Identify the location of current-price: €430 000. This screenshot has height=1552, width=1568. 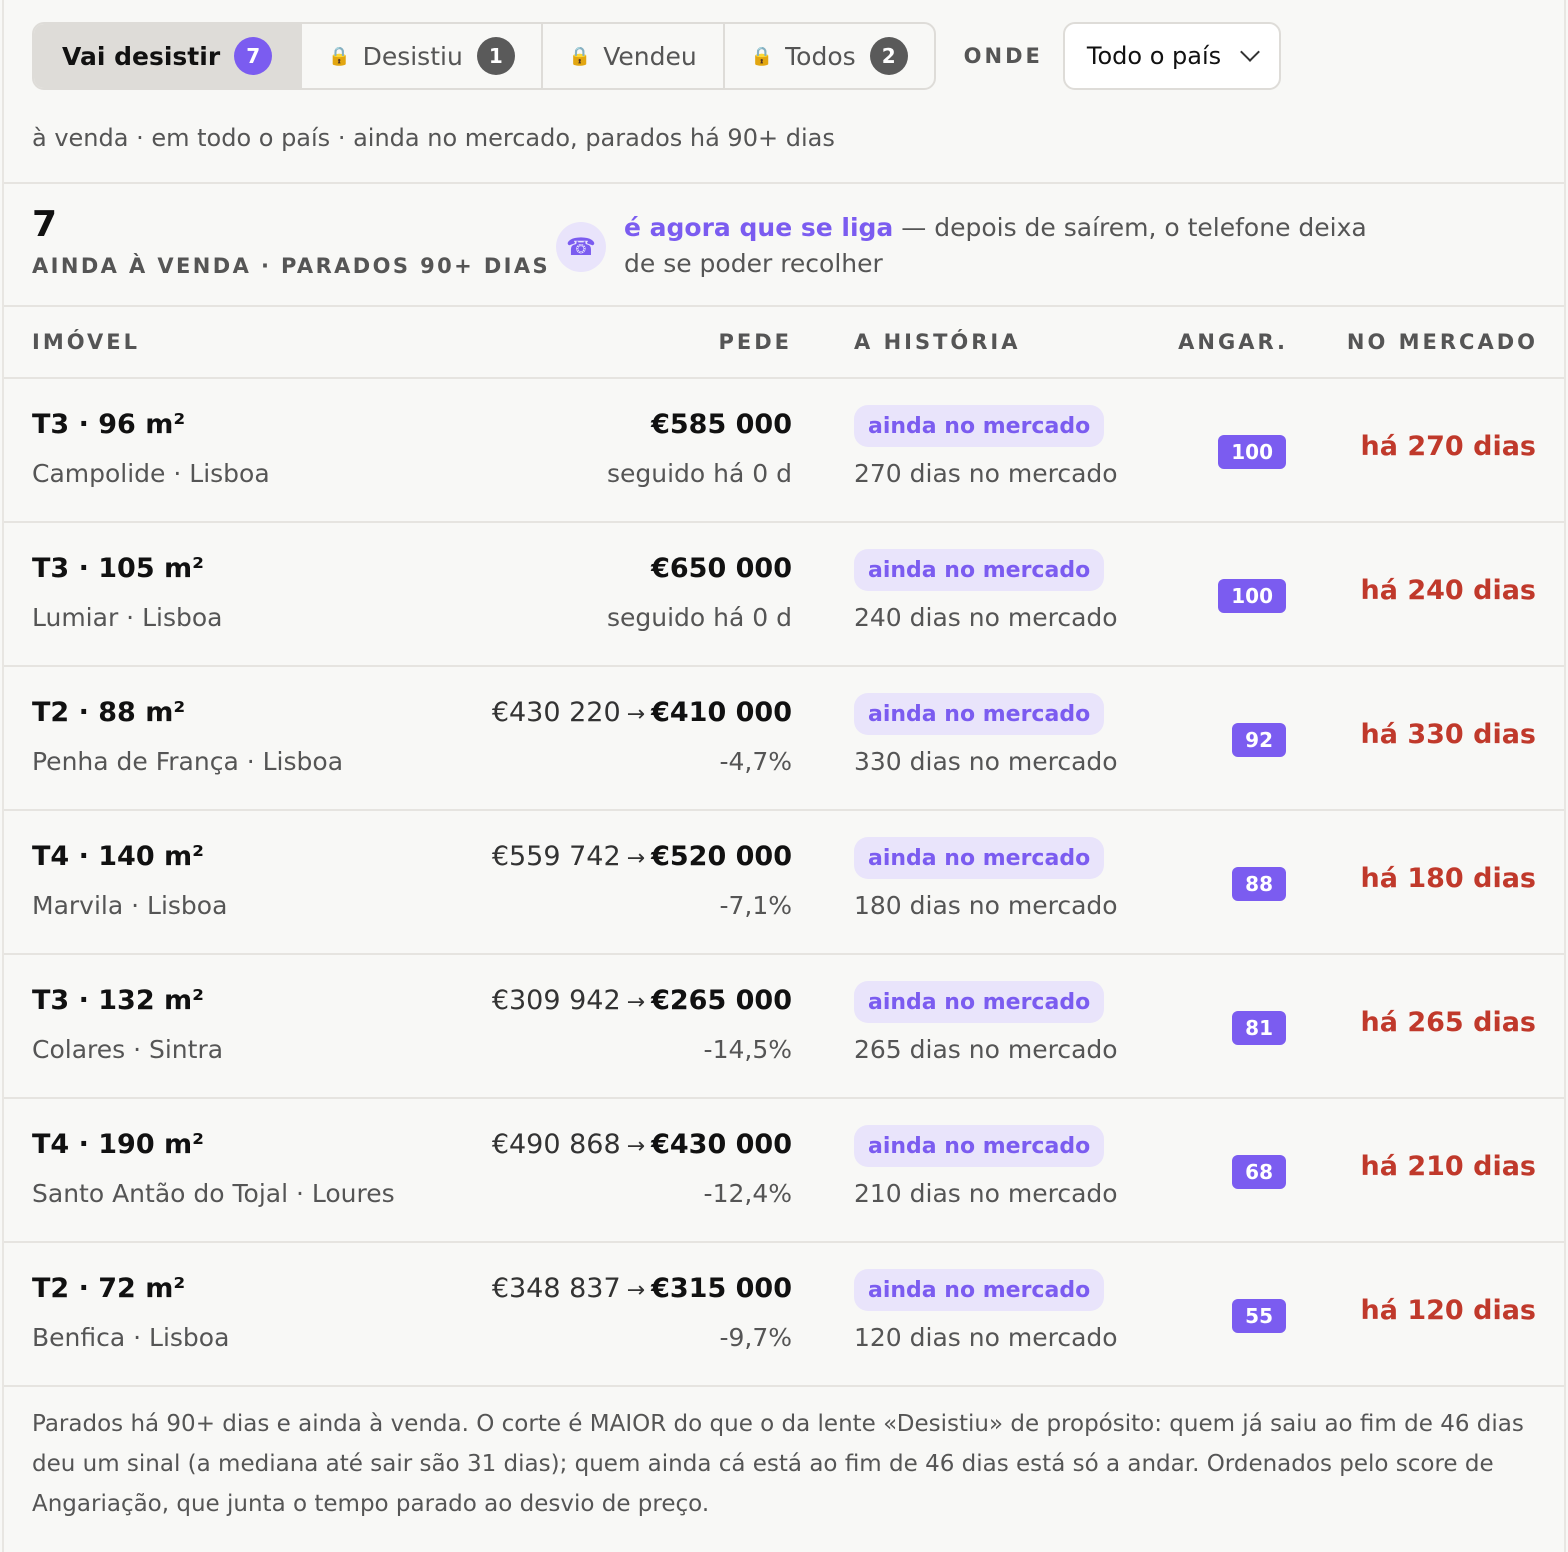
(721, 1144).